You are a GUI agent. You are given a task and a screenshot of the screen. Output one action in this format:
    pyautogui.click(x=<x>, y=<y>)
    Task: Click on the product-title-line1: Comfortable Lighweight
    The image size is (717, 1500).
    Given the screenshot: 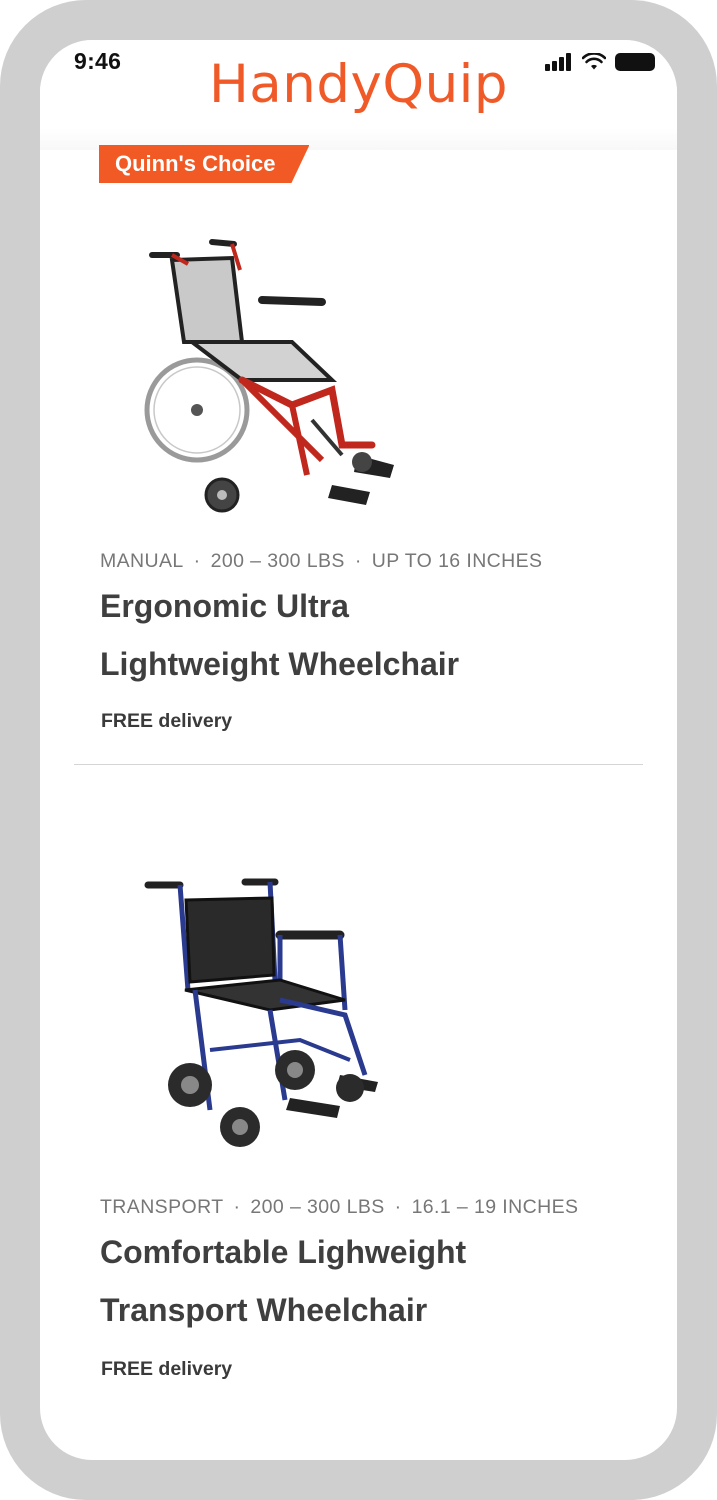 What is the action you would take?
    pyautogui.click(x=283, y=1252)
    